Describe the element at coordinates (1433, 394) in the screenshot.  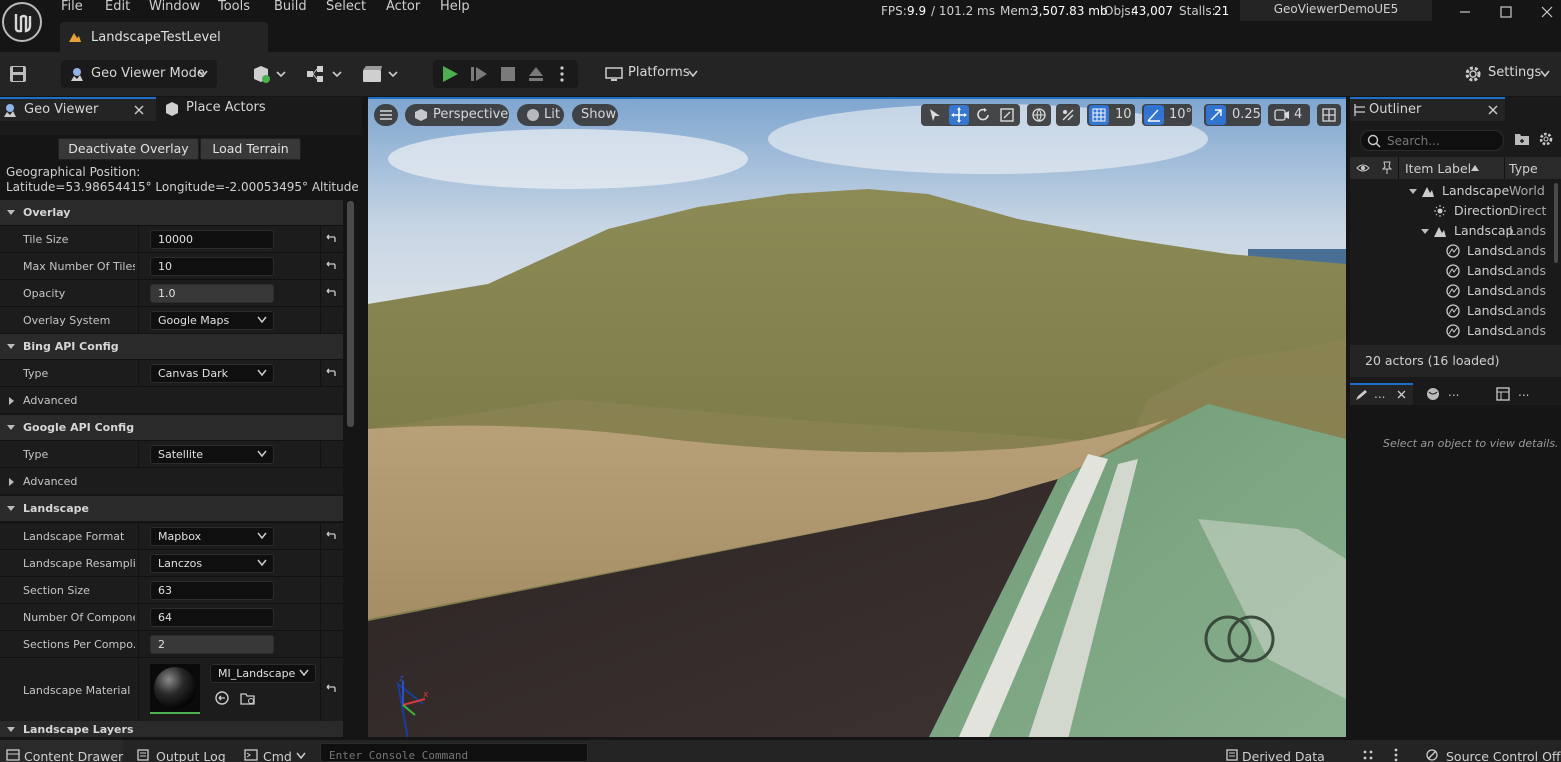
I see `world-settings-icon` at that location.